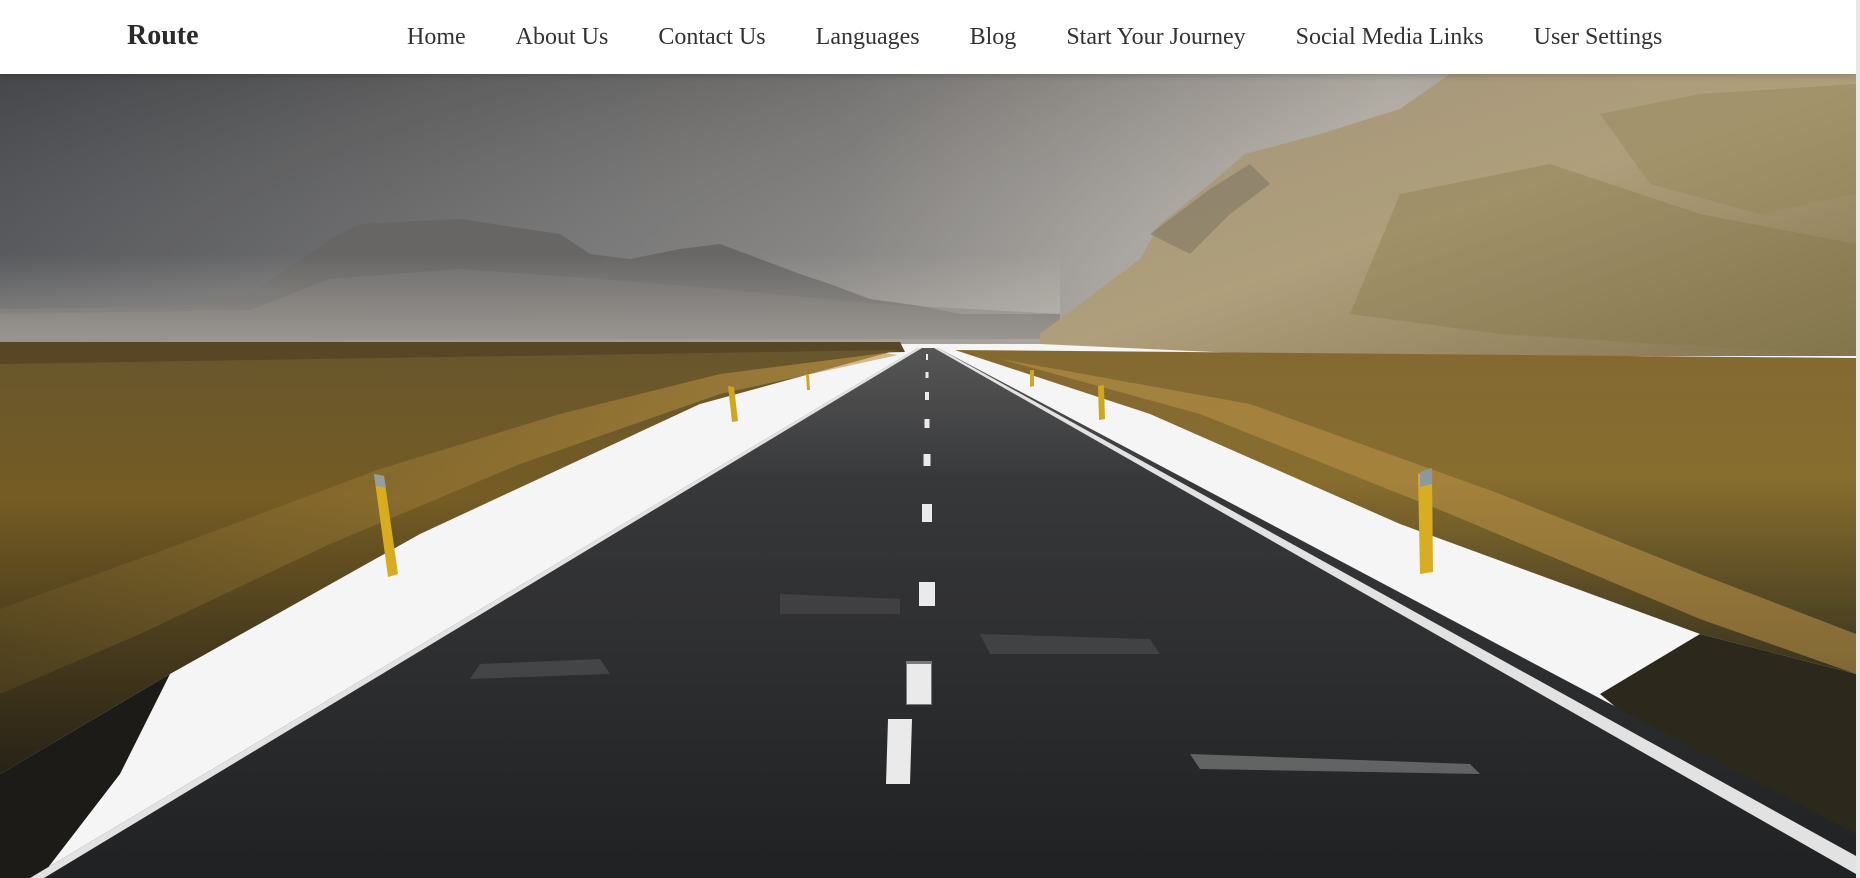 Image resolution: width=1860 pixels, height=878 pixels. I want to click on nav-item-about-us: About Us, so click(562, 37).